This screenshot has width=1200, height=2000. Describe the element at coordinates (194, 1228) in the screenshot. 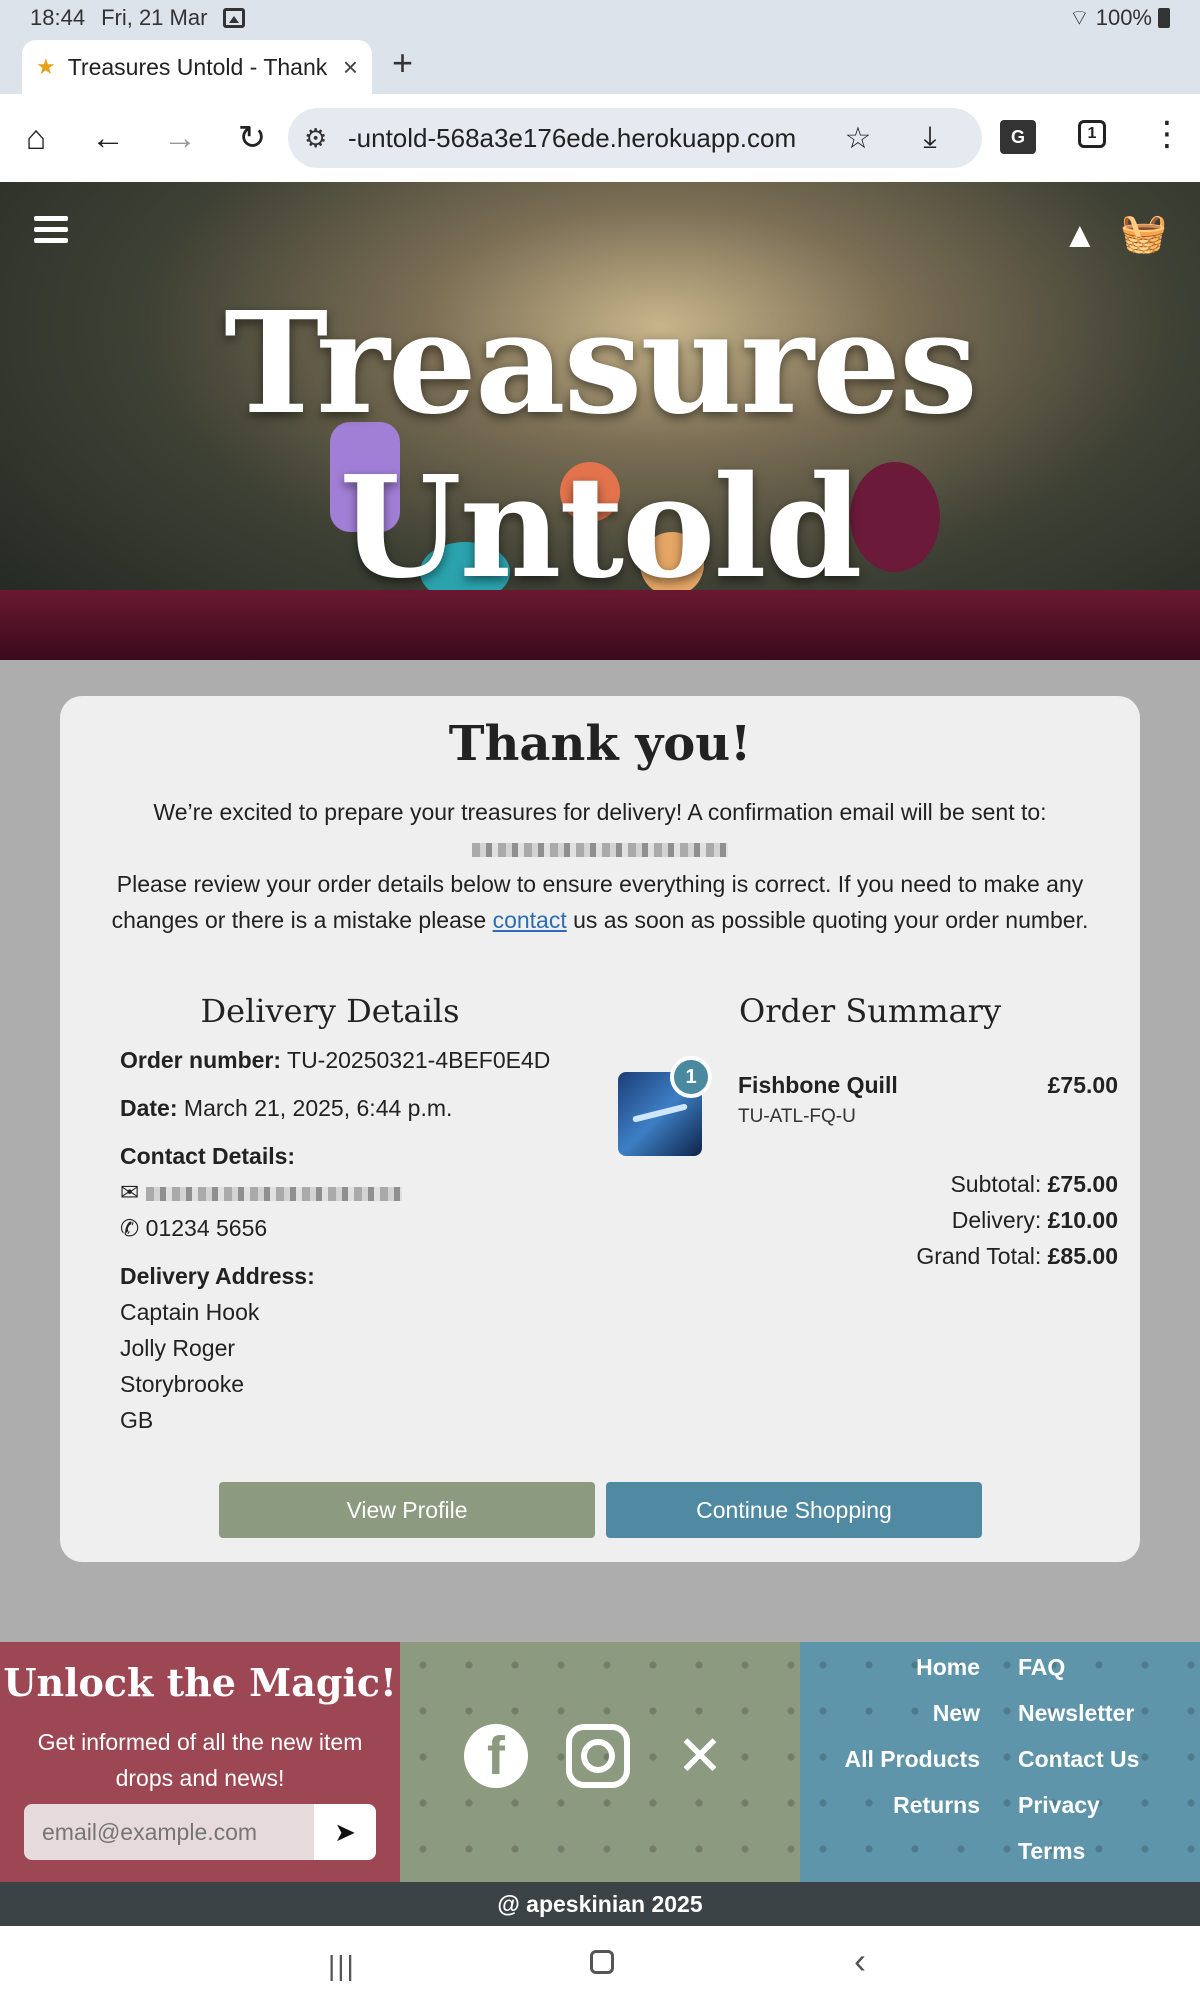

I see `contact-phone: ✆ 01234 5656` at that location.